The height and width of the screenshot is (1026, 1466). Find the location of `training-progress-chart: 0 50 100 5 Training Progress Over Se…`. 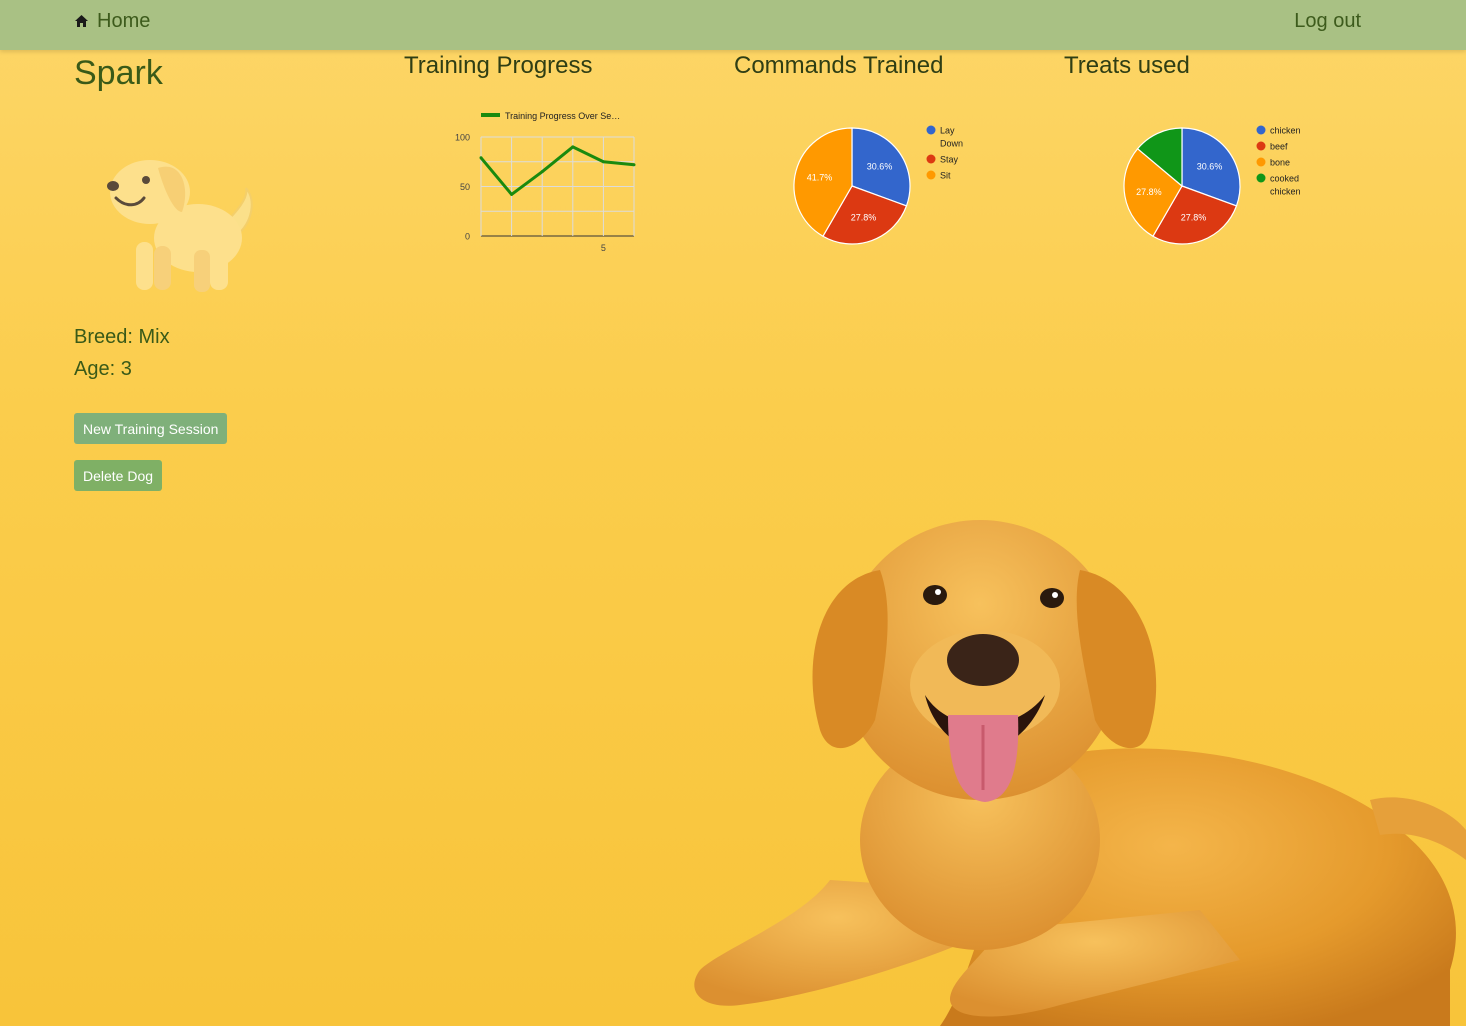

training-progress-chart: 0 50 100 5 Training Progress Over Se… is located at coordinates (545, 184).